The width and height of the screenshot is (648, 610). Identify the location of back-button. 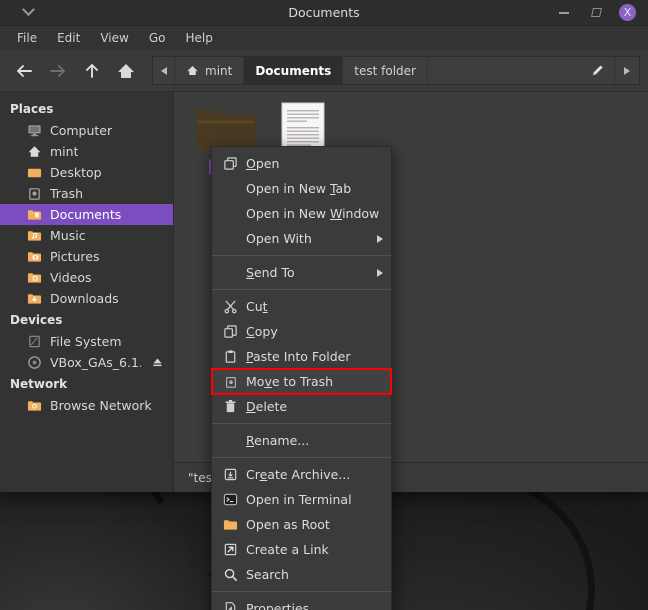
(24, 71).